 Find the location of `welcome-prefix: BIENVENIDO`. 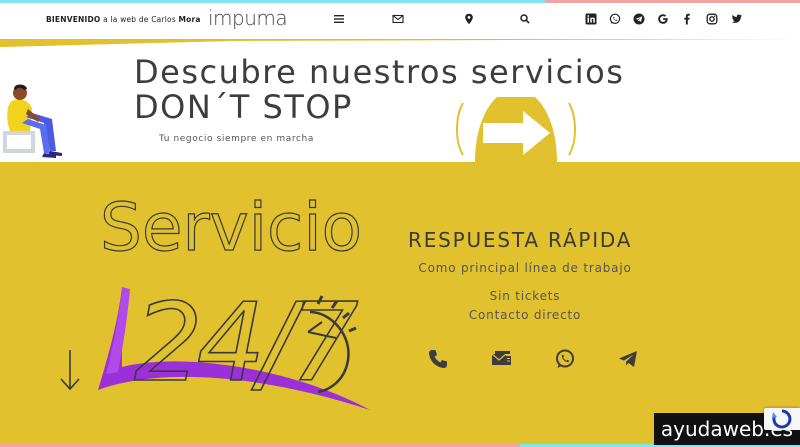

welcome-prefix: BIENVENIDO is located at coordinates (73, 19).